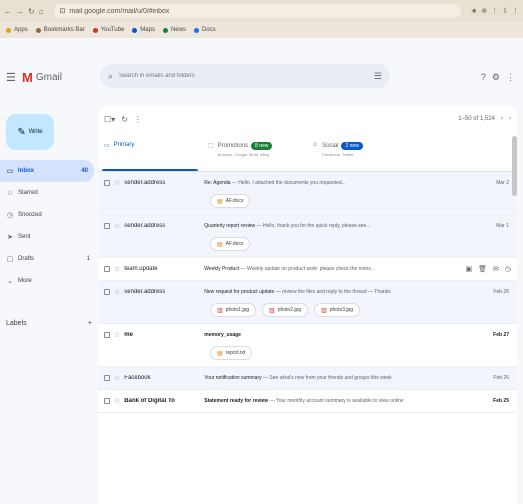 The width and height of the screenshot is (523, 504). Describe the element at coordinates (42, 77) in the screenshot. I see `gmail-logo: M Gmail` at that location.